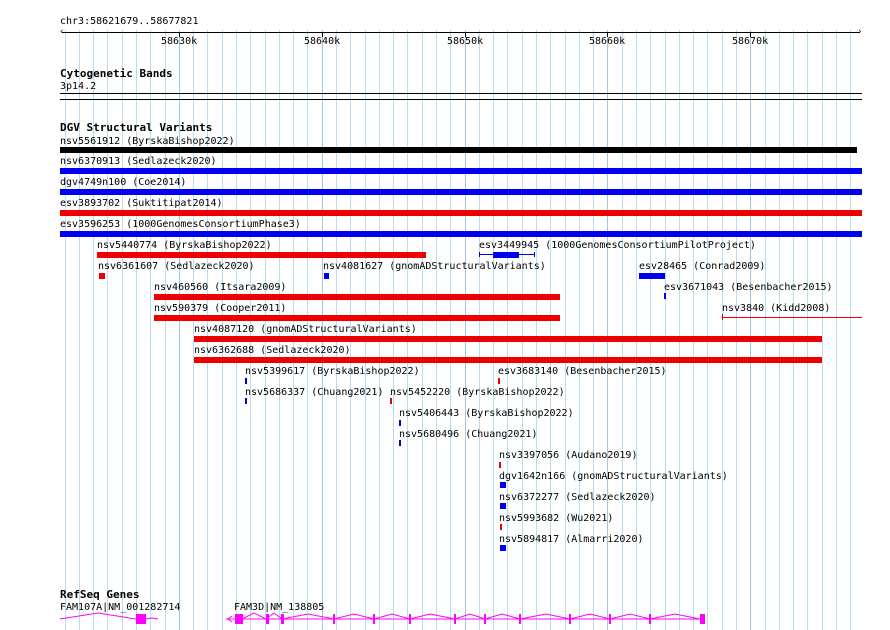 Image resolution: width=890 pixels, height=630 pixels. What do you see at coordinates (465, 618) in the screenshot?
I see `gene-model-fam3d` at bounding box center [465, 618].